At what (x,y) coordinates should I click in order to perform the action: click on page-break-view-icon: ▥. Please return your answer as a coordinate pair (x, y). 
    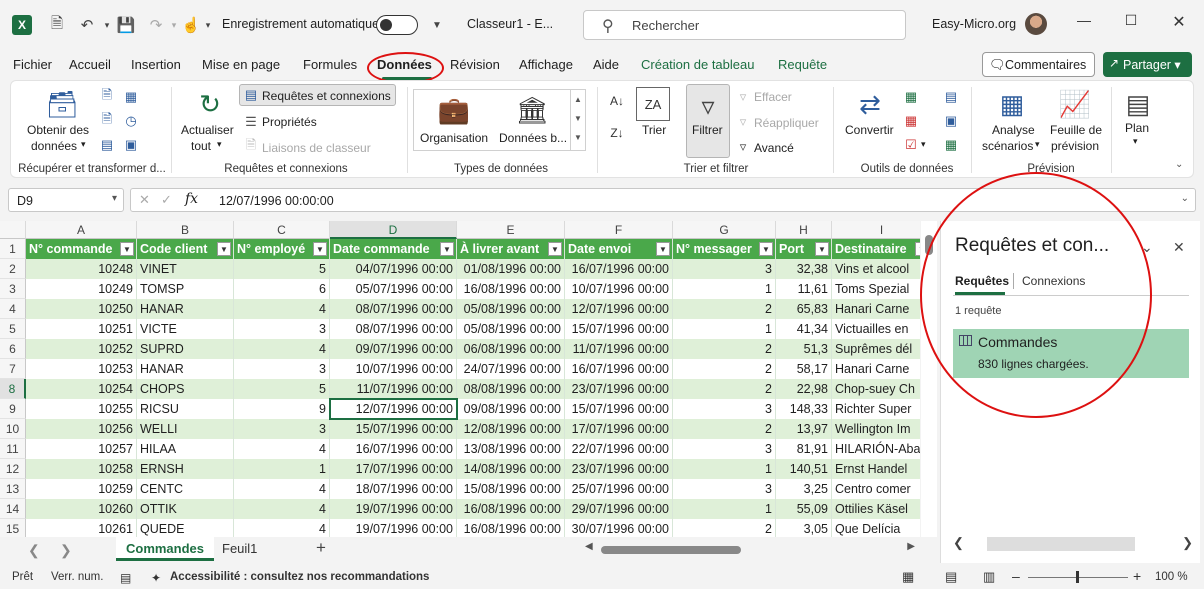
    Looking at the image, I should click on (989, 577).